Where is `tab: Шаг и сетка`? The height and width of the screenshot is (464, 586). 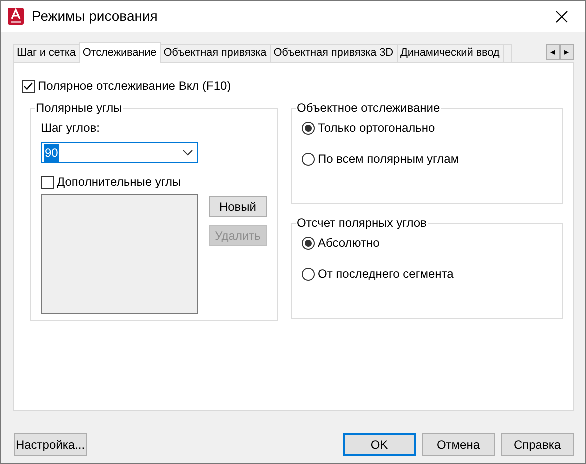 tab: Шаг и сетка is located at coordinates (46, 53).